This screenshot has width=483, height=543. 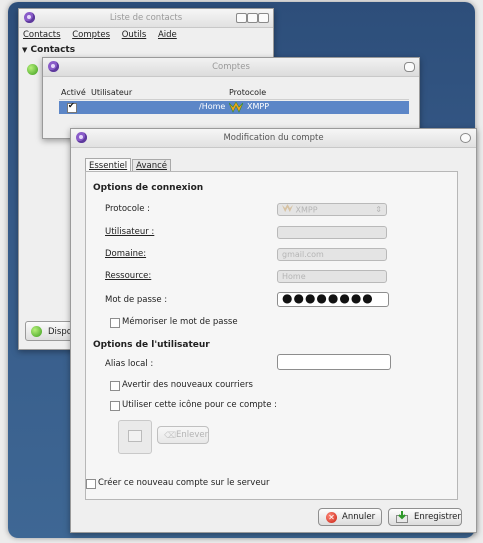 I want to click on expander-down-icon: ▼, so click(x=24, y=50).